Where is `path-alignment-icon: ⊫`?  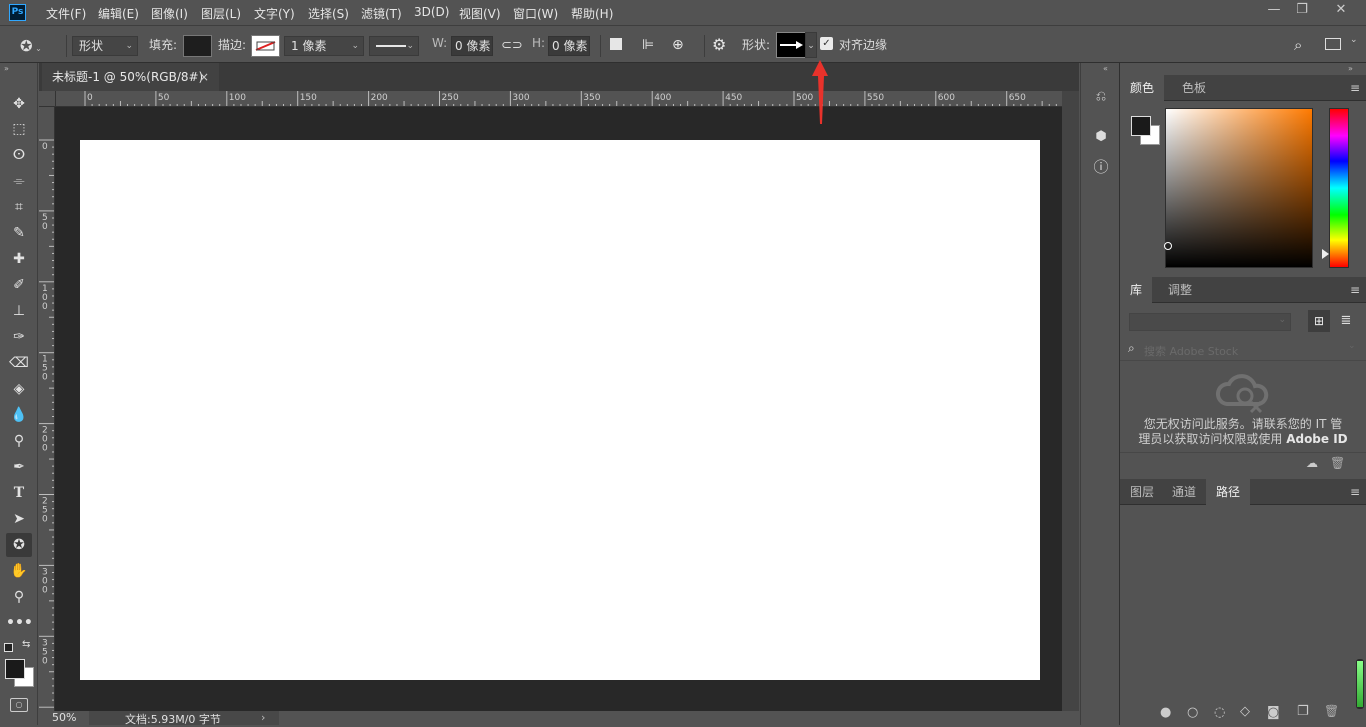 path-alignment-icon: ⊫ is located at coordinates (651, 45).